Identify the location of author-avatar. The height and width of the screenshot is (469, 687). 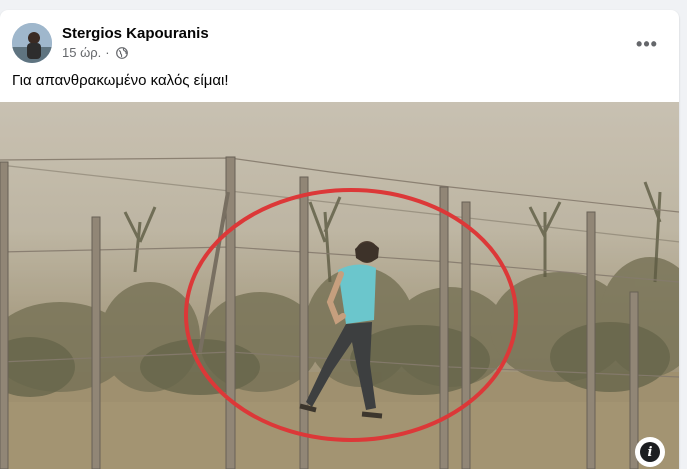
(32, 43).